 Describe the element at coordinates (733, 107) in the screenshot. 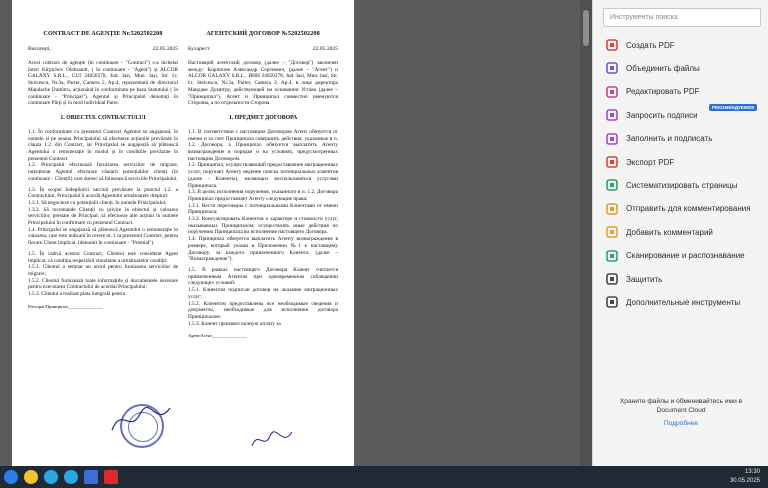

I see `recommended-badge: РЕКОМЕНДУЕМОЕ` at that location.